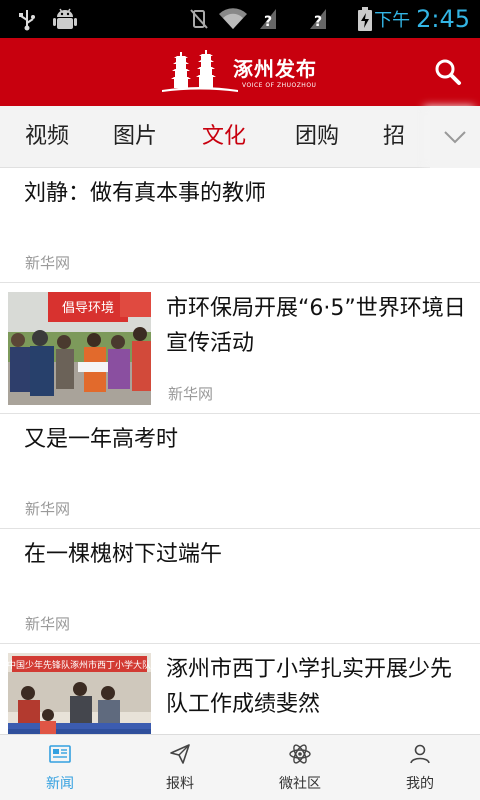  I want to click on nav-label: 微社区, so click(300, 784).